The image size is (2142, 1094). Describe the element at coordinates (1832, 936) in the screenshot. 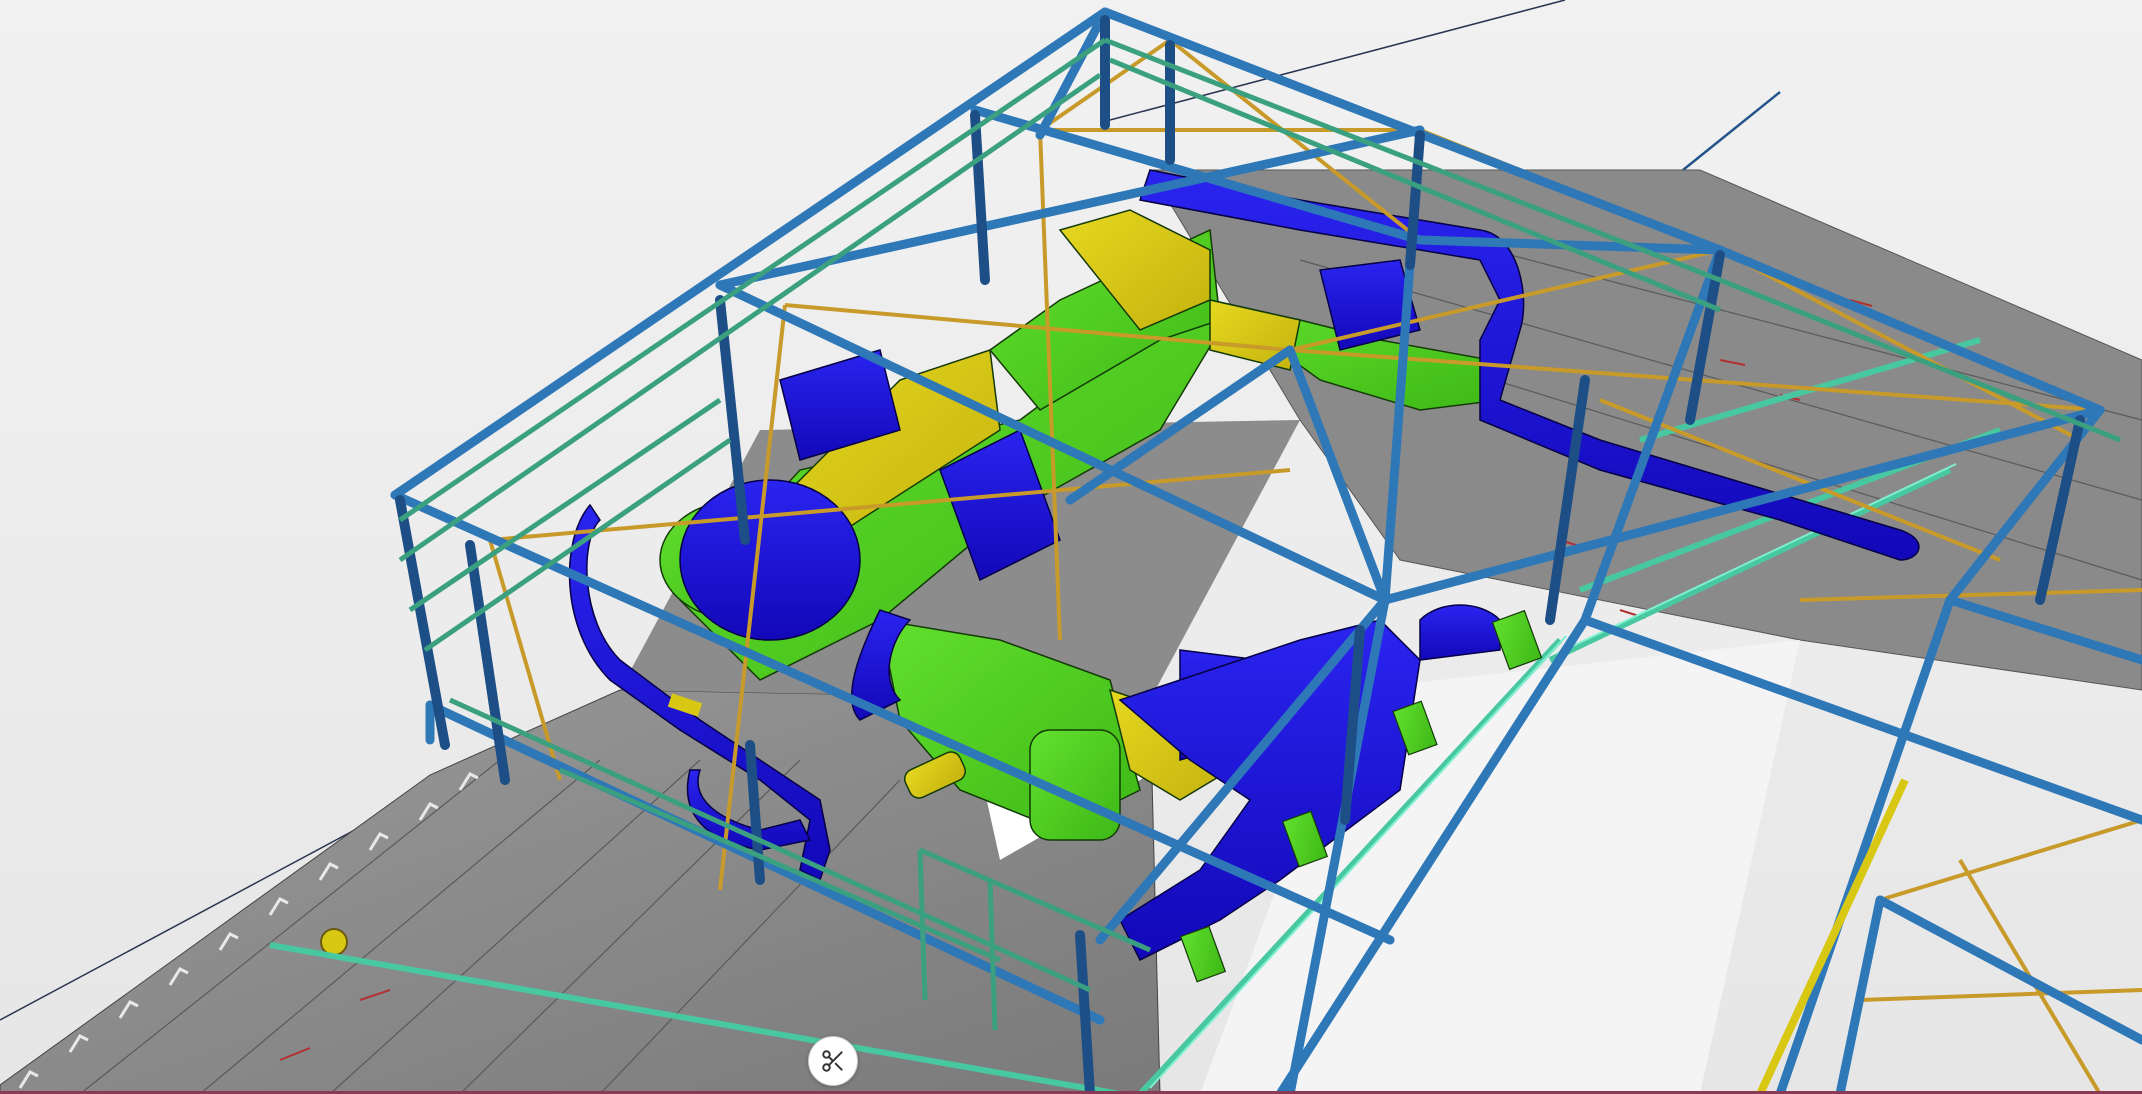

I see `yellow-strut` at that location.